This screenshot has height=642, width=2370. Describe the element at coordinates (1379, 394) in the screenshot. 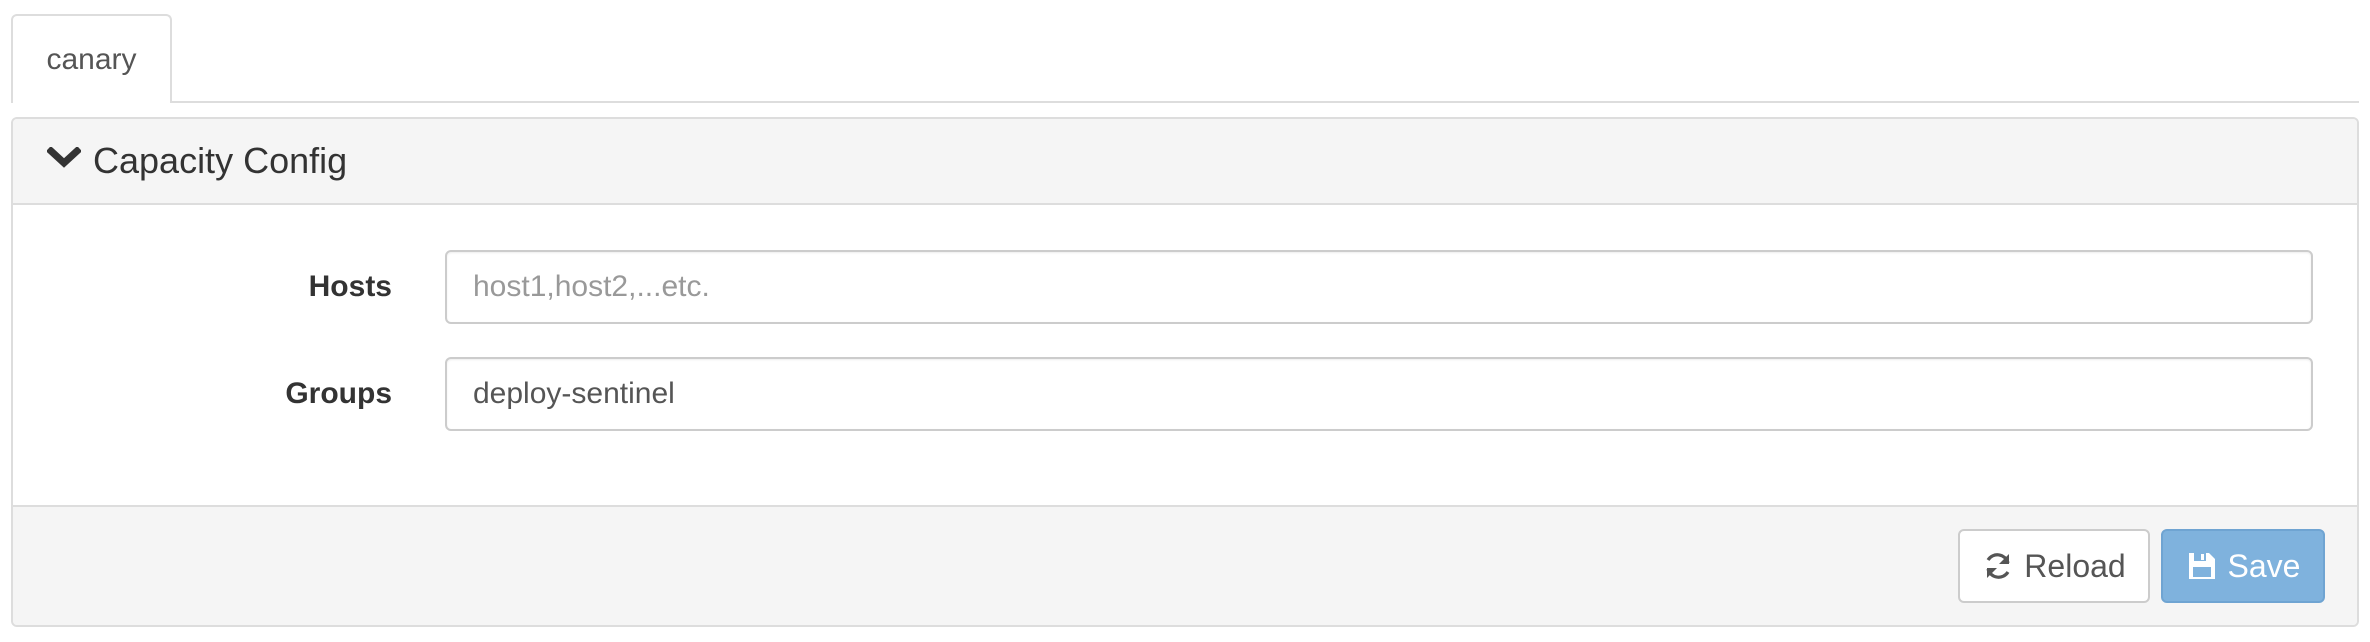

I see `groups-input` at that location.